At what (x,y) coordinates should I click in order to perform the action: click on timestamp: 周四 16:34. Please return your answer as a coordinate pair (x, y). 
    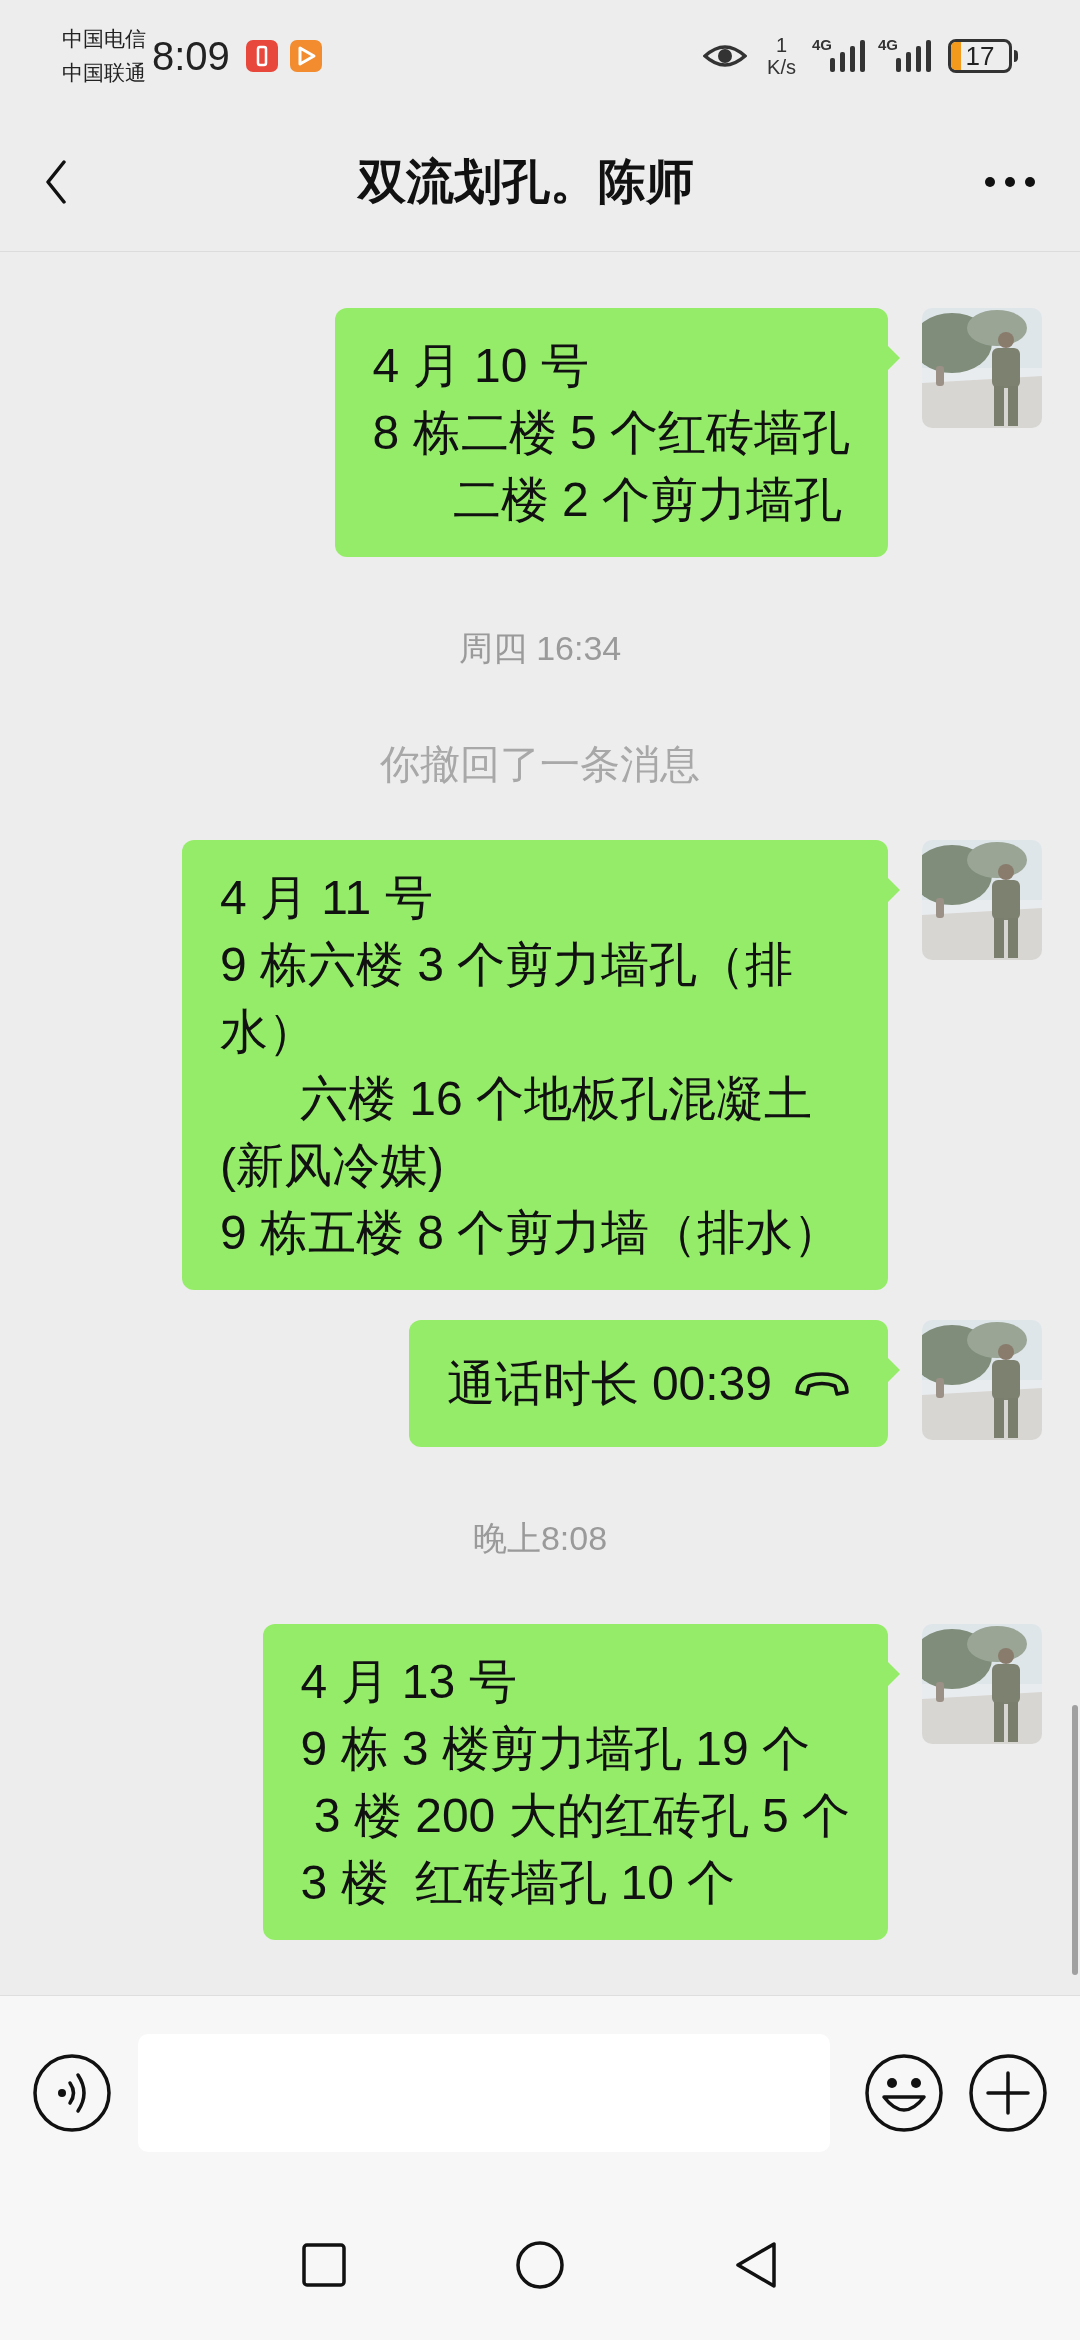
    Looking at the image, I should click on (540, 648).